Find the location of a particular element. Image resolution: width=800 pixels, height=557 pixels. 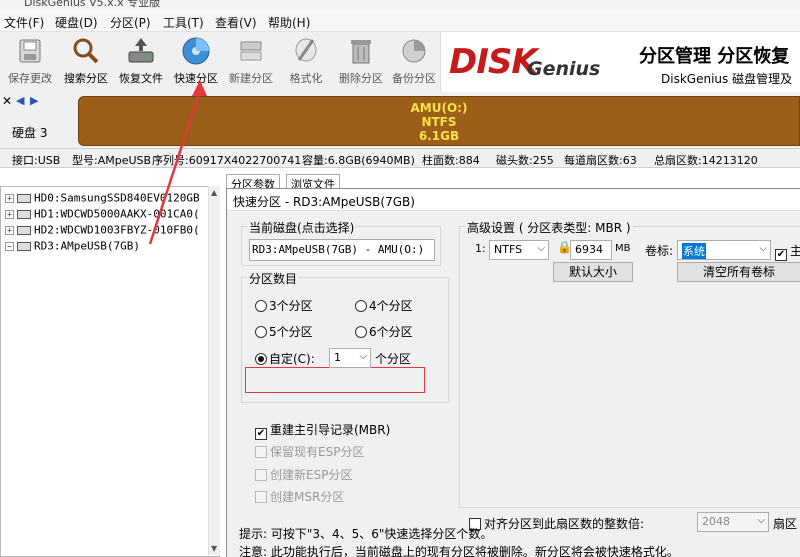

backup-icon is located at coordinates (414, 51).